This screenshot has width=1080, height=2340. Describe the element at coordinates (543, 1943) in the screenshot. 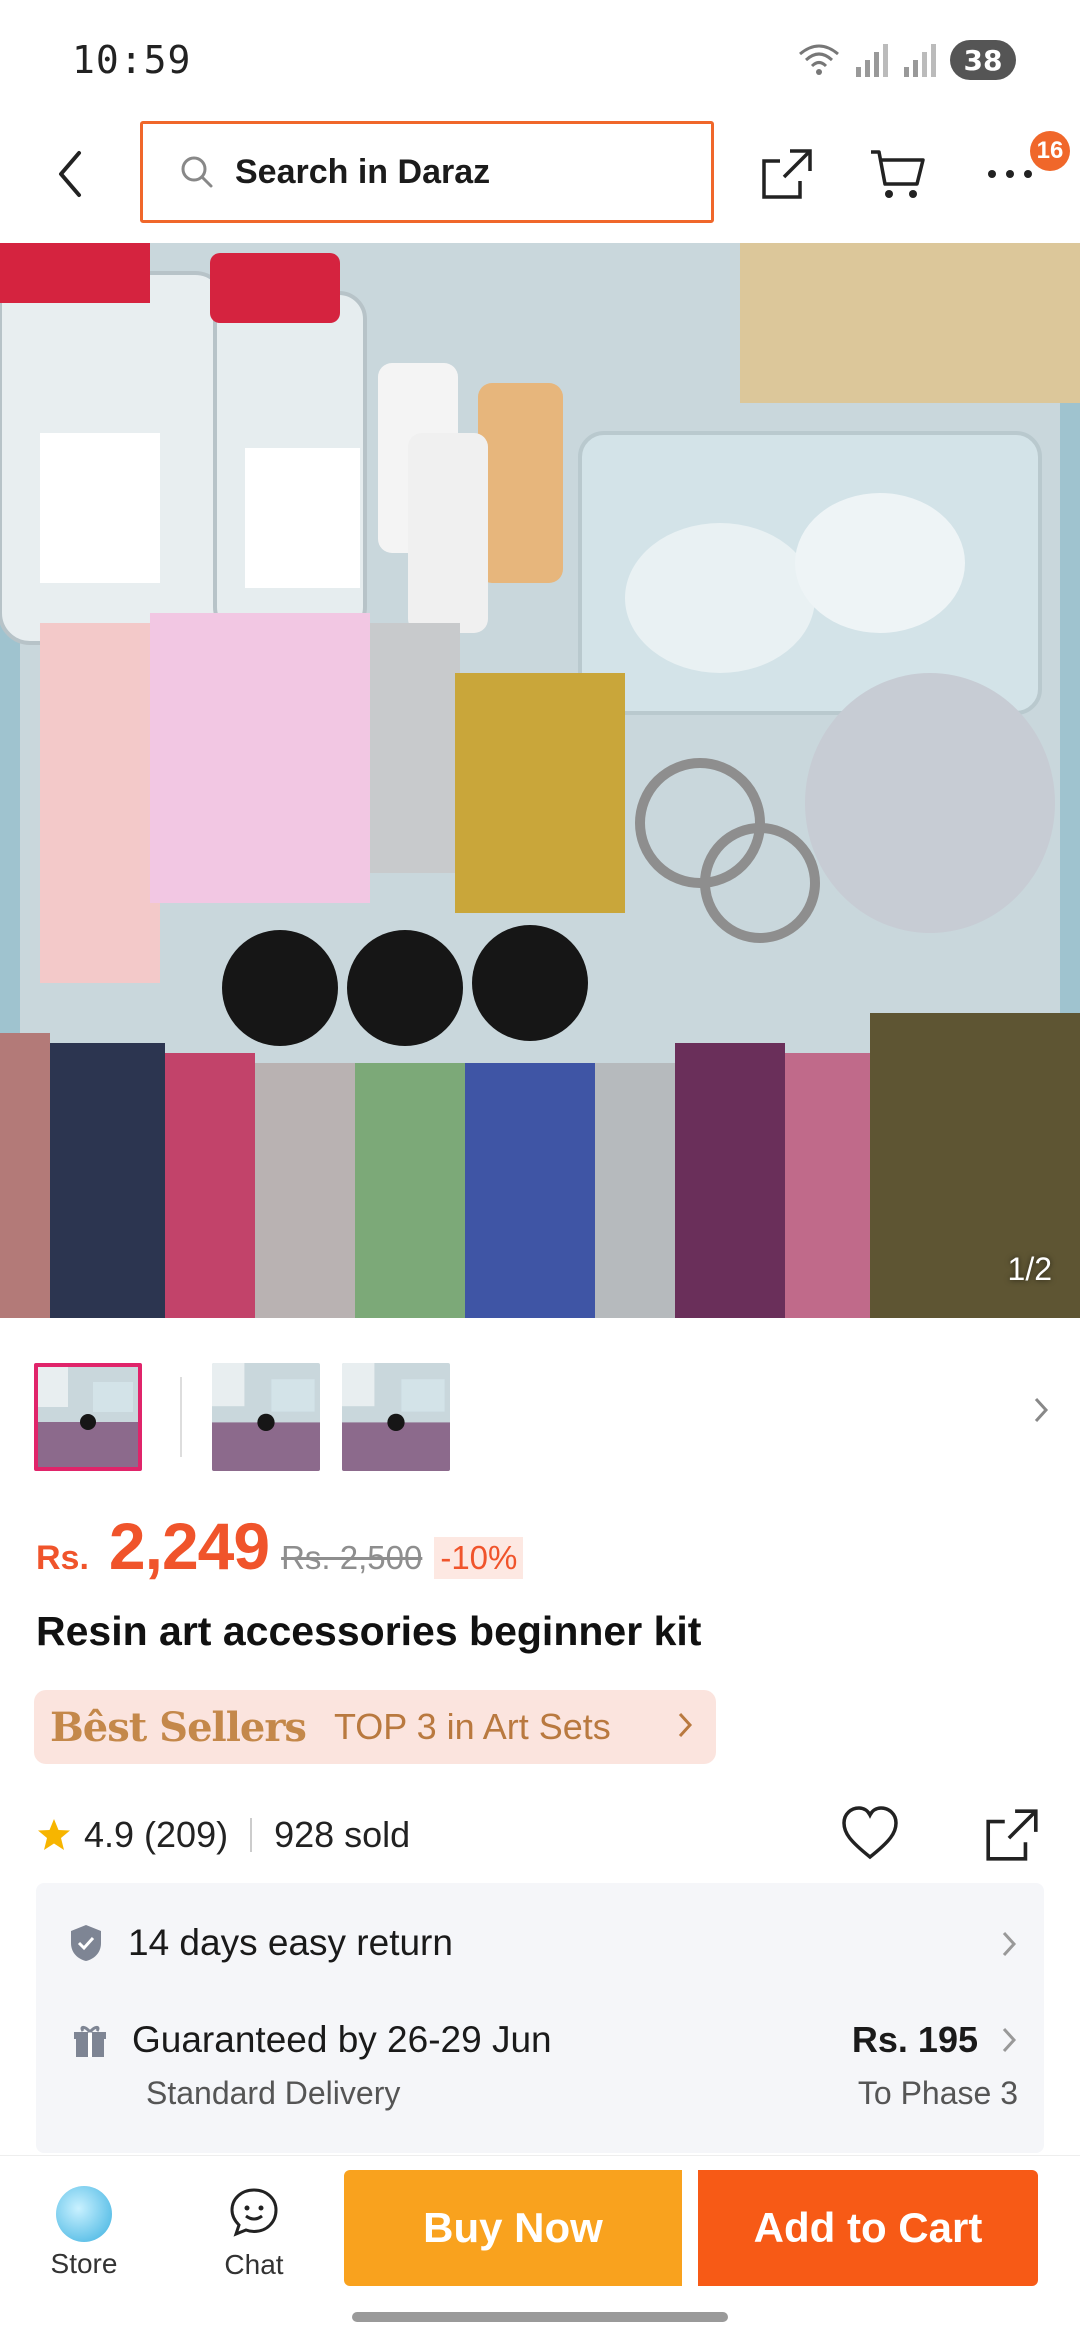

I see `return-policy-row: 14 days easy return` at that location.